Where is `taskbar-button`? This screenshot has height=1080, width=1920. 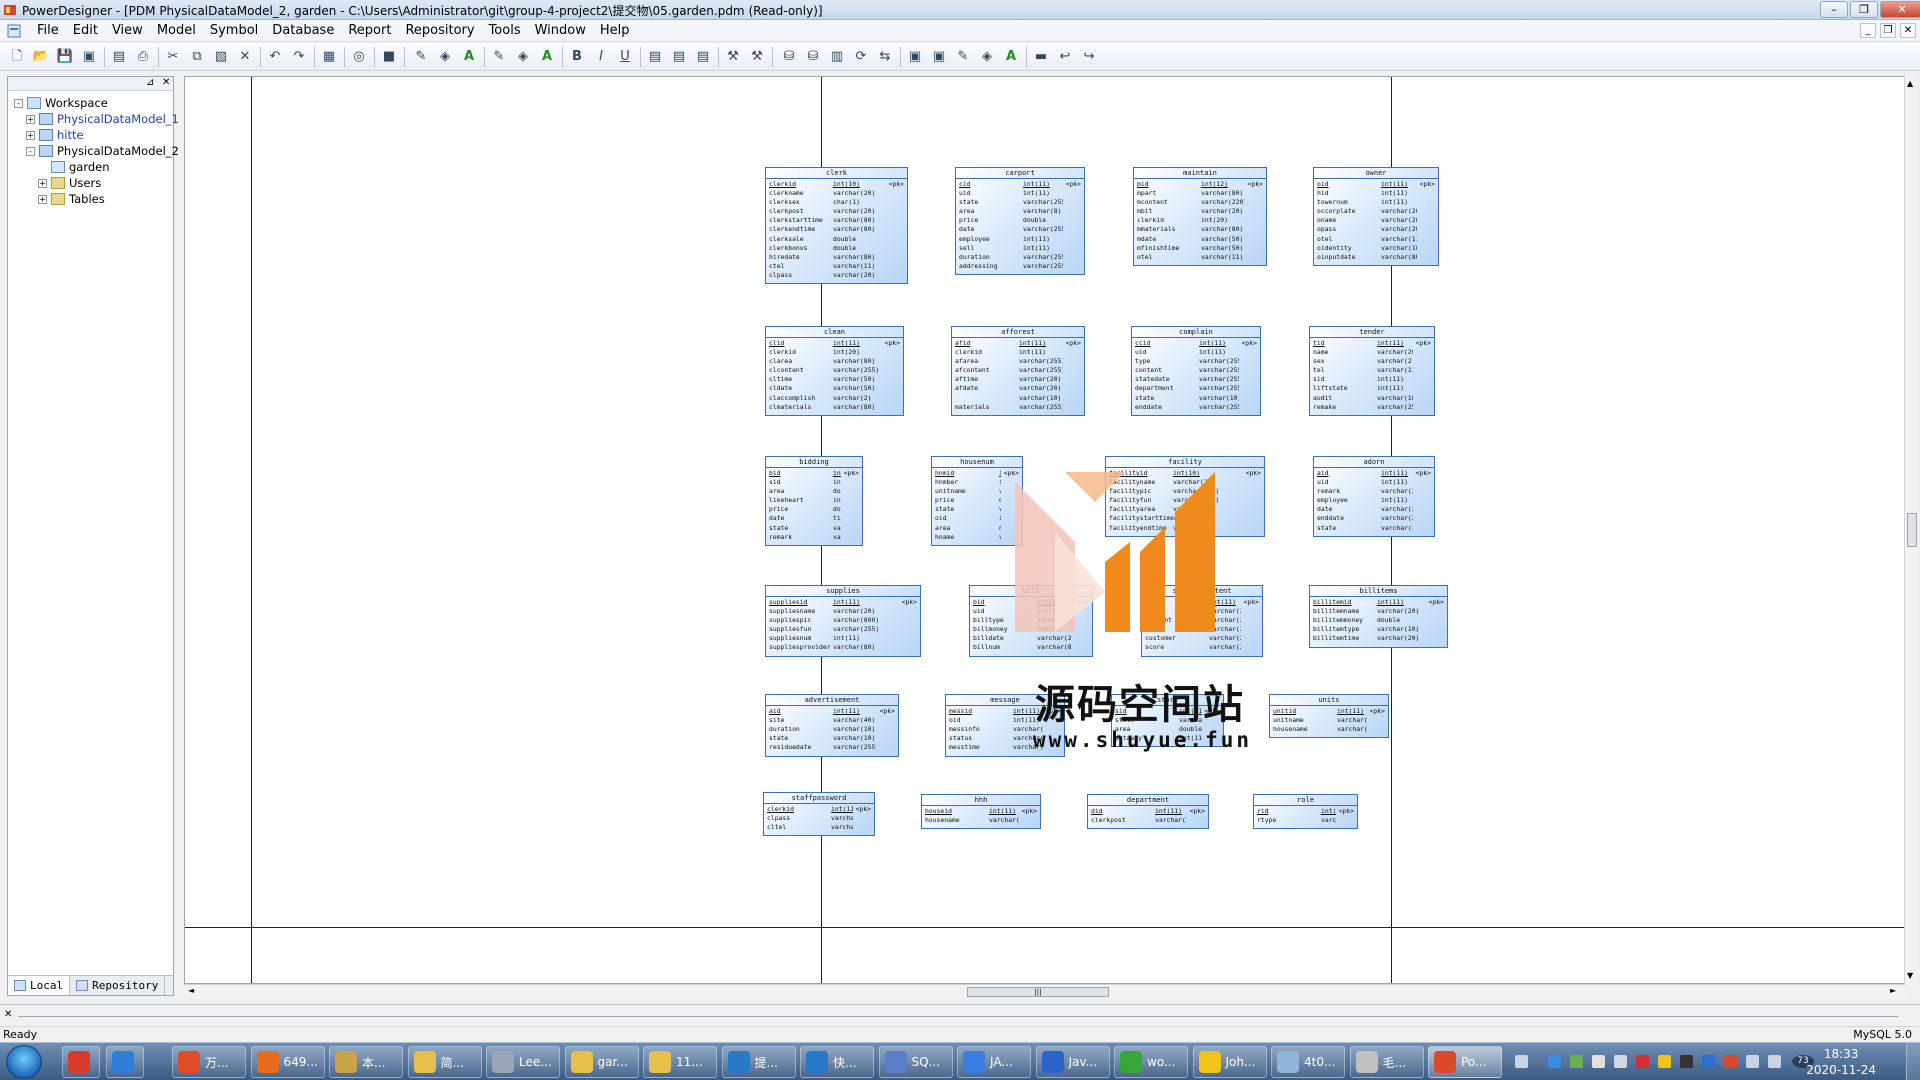
taskbar-button is located at coordinates (125, 1062).